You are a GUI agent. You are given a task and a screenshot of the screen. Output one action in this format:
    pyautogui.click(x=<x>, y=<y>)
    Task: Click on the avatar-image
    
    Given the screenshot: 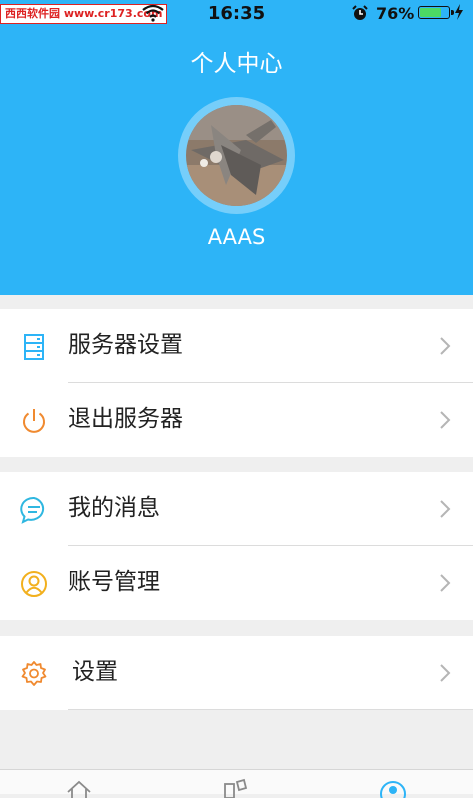 What is the action you would take?
    pyautogui.click(x=236, y=155)
    